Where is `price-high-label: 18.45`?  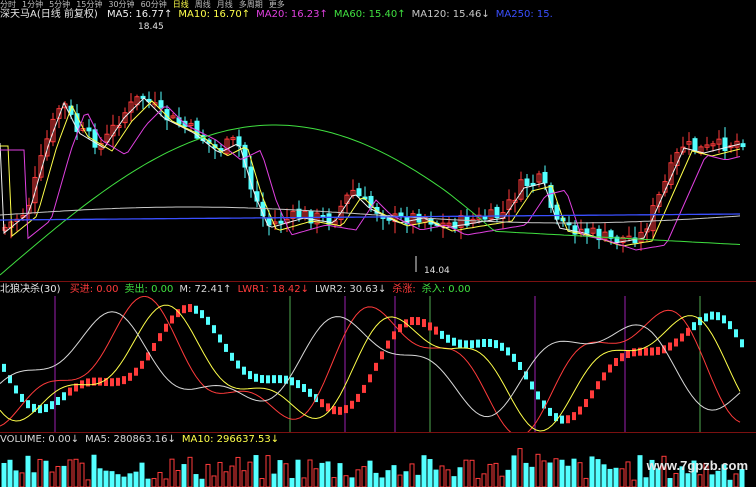
price-high-label: 18.45 is located at coordinates (151, 27).